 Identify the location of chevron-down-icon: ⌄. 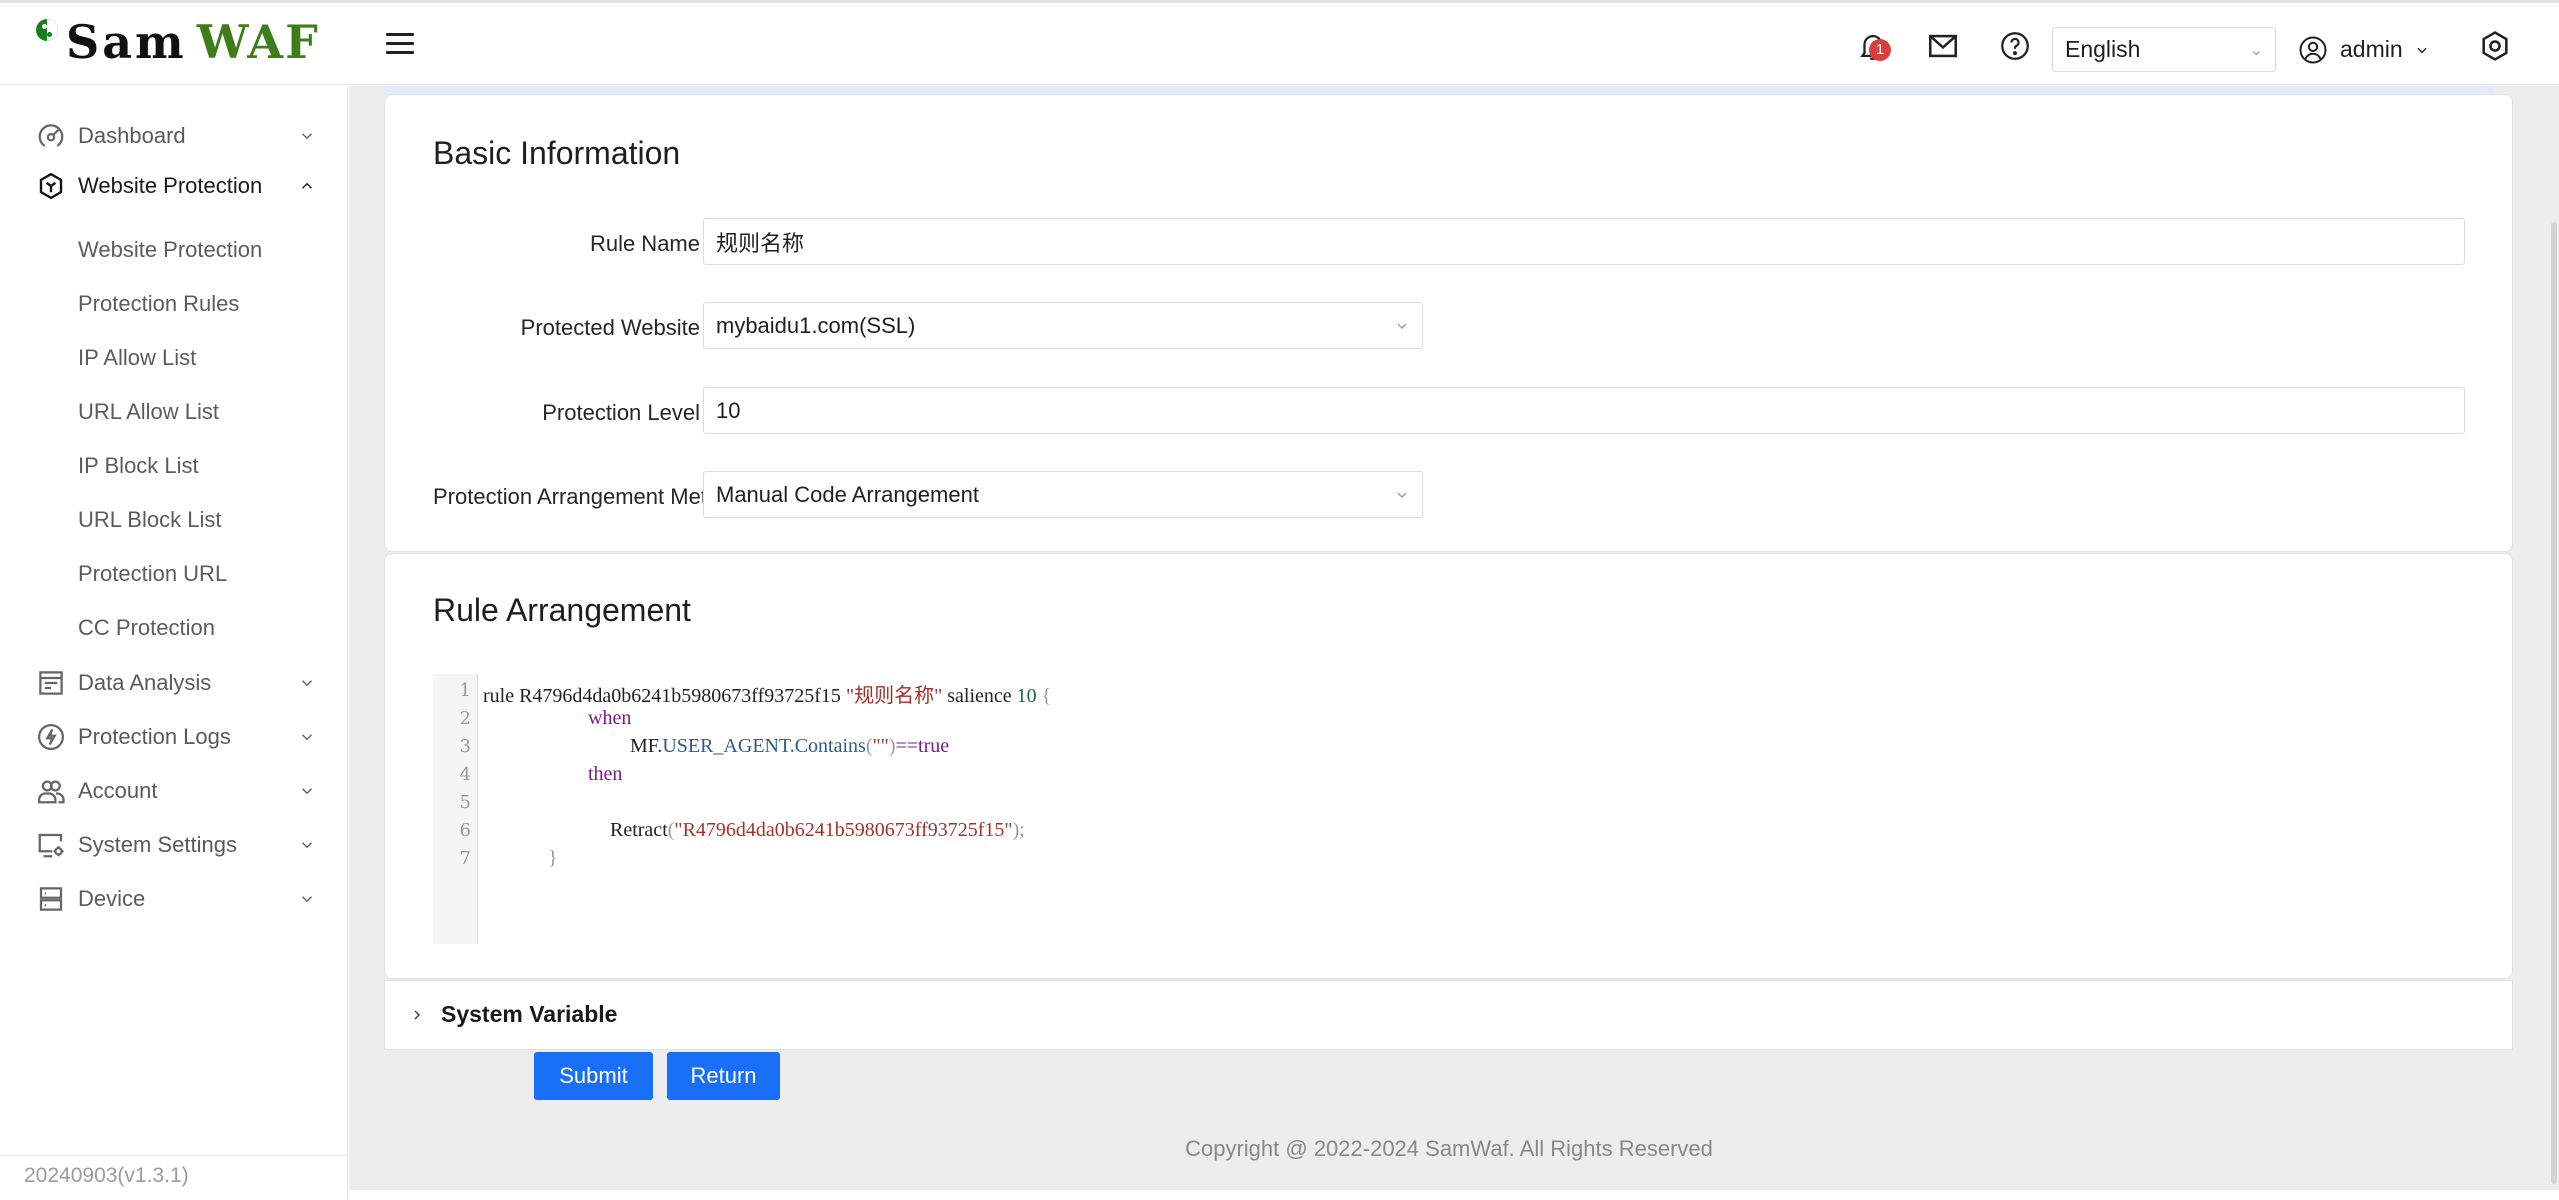
(2256, 50).